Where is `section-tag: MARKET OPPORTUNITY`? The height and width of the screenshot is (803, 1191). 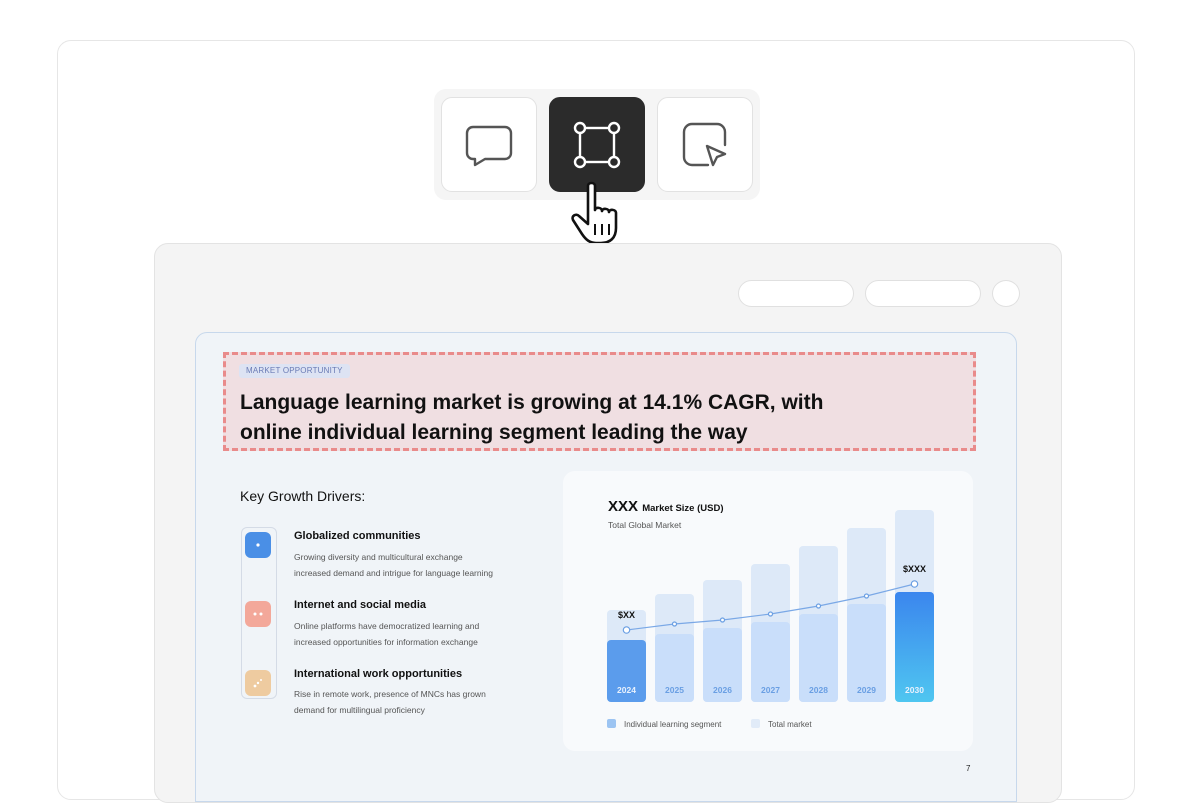
section-tag: MARKET OPPORTUNITY is located at coordinates (294, 371).